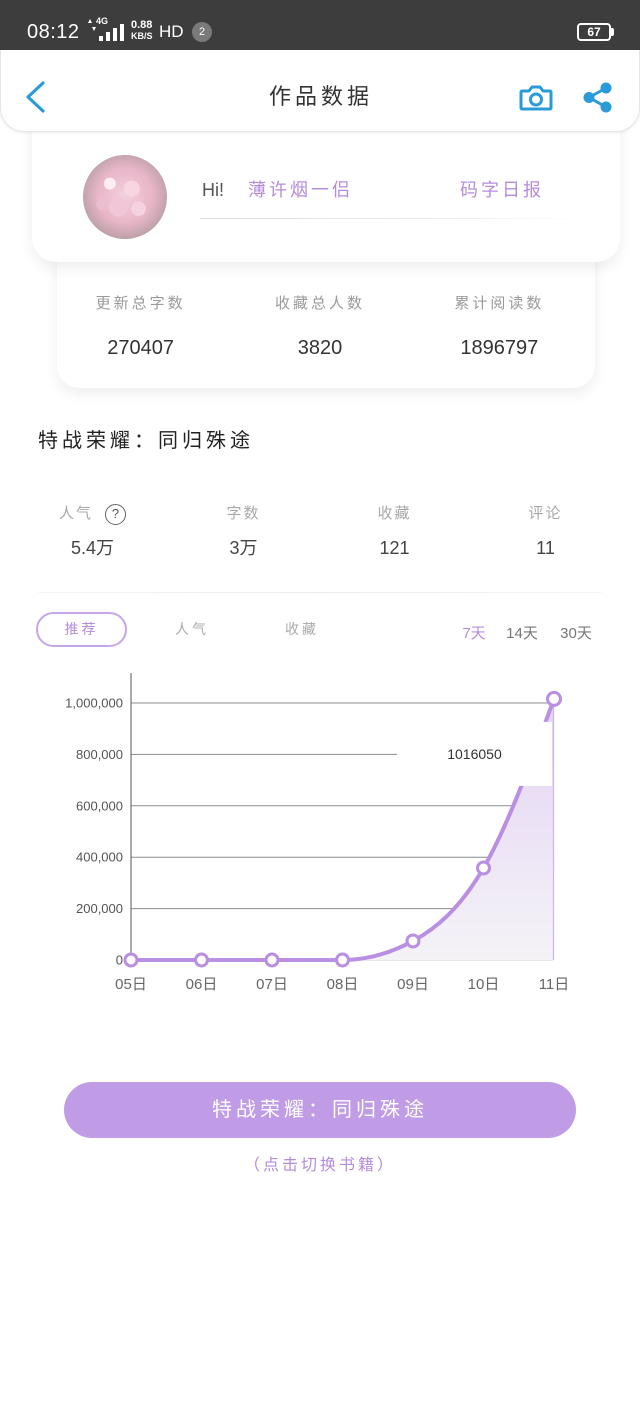 Image resolution: width=640 pixels, height=1422 pixels. What do you see at coordinates (75, 513) in the screenshot?
I see `metric-label: 人气` at bounding box center [75, 513].